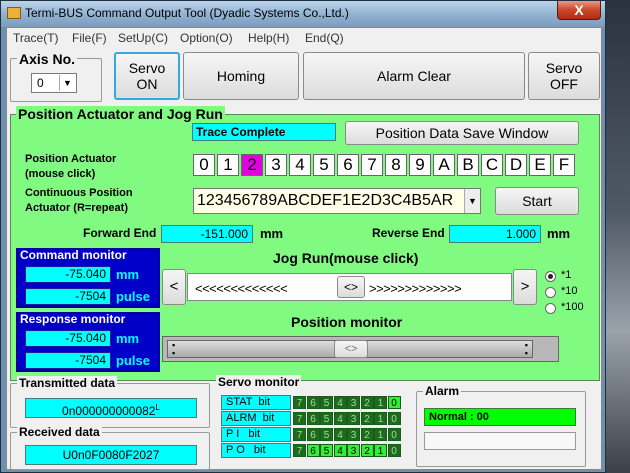 The height and width of the screenshot is (473, 630). Describe the element at coordinates (572, 307) in the screenshot. I see `scale-label: *100` at that location.